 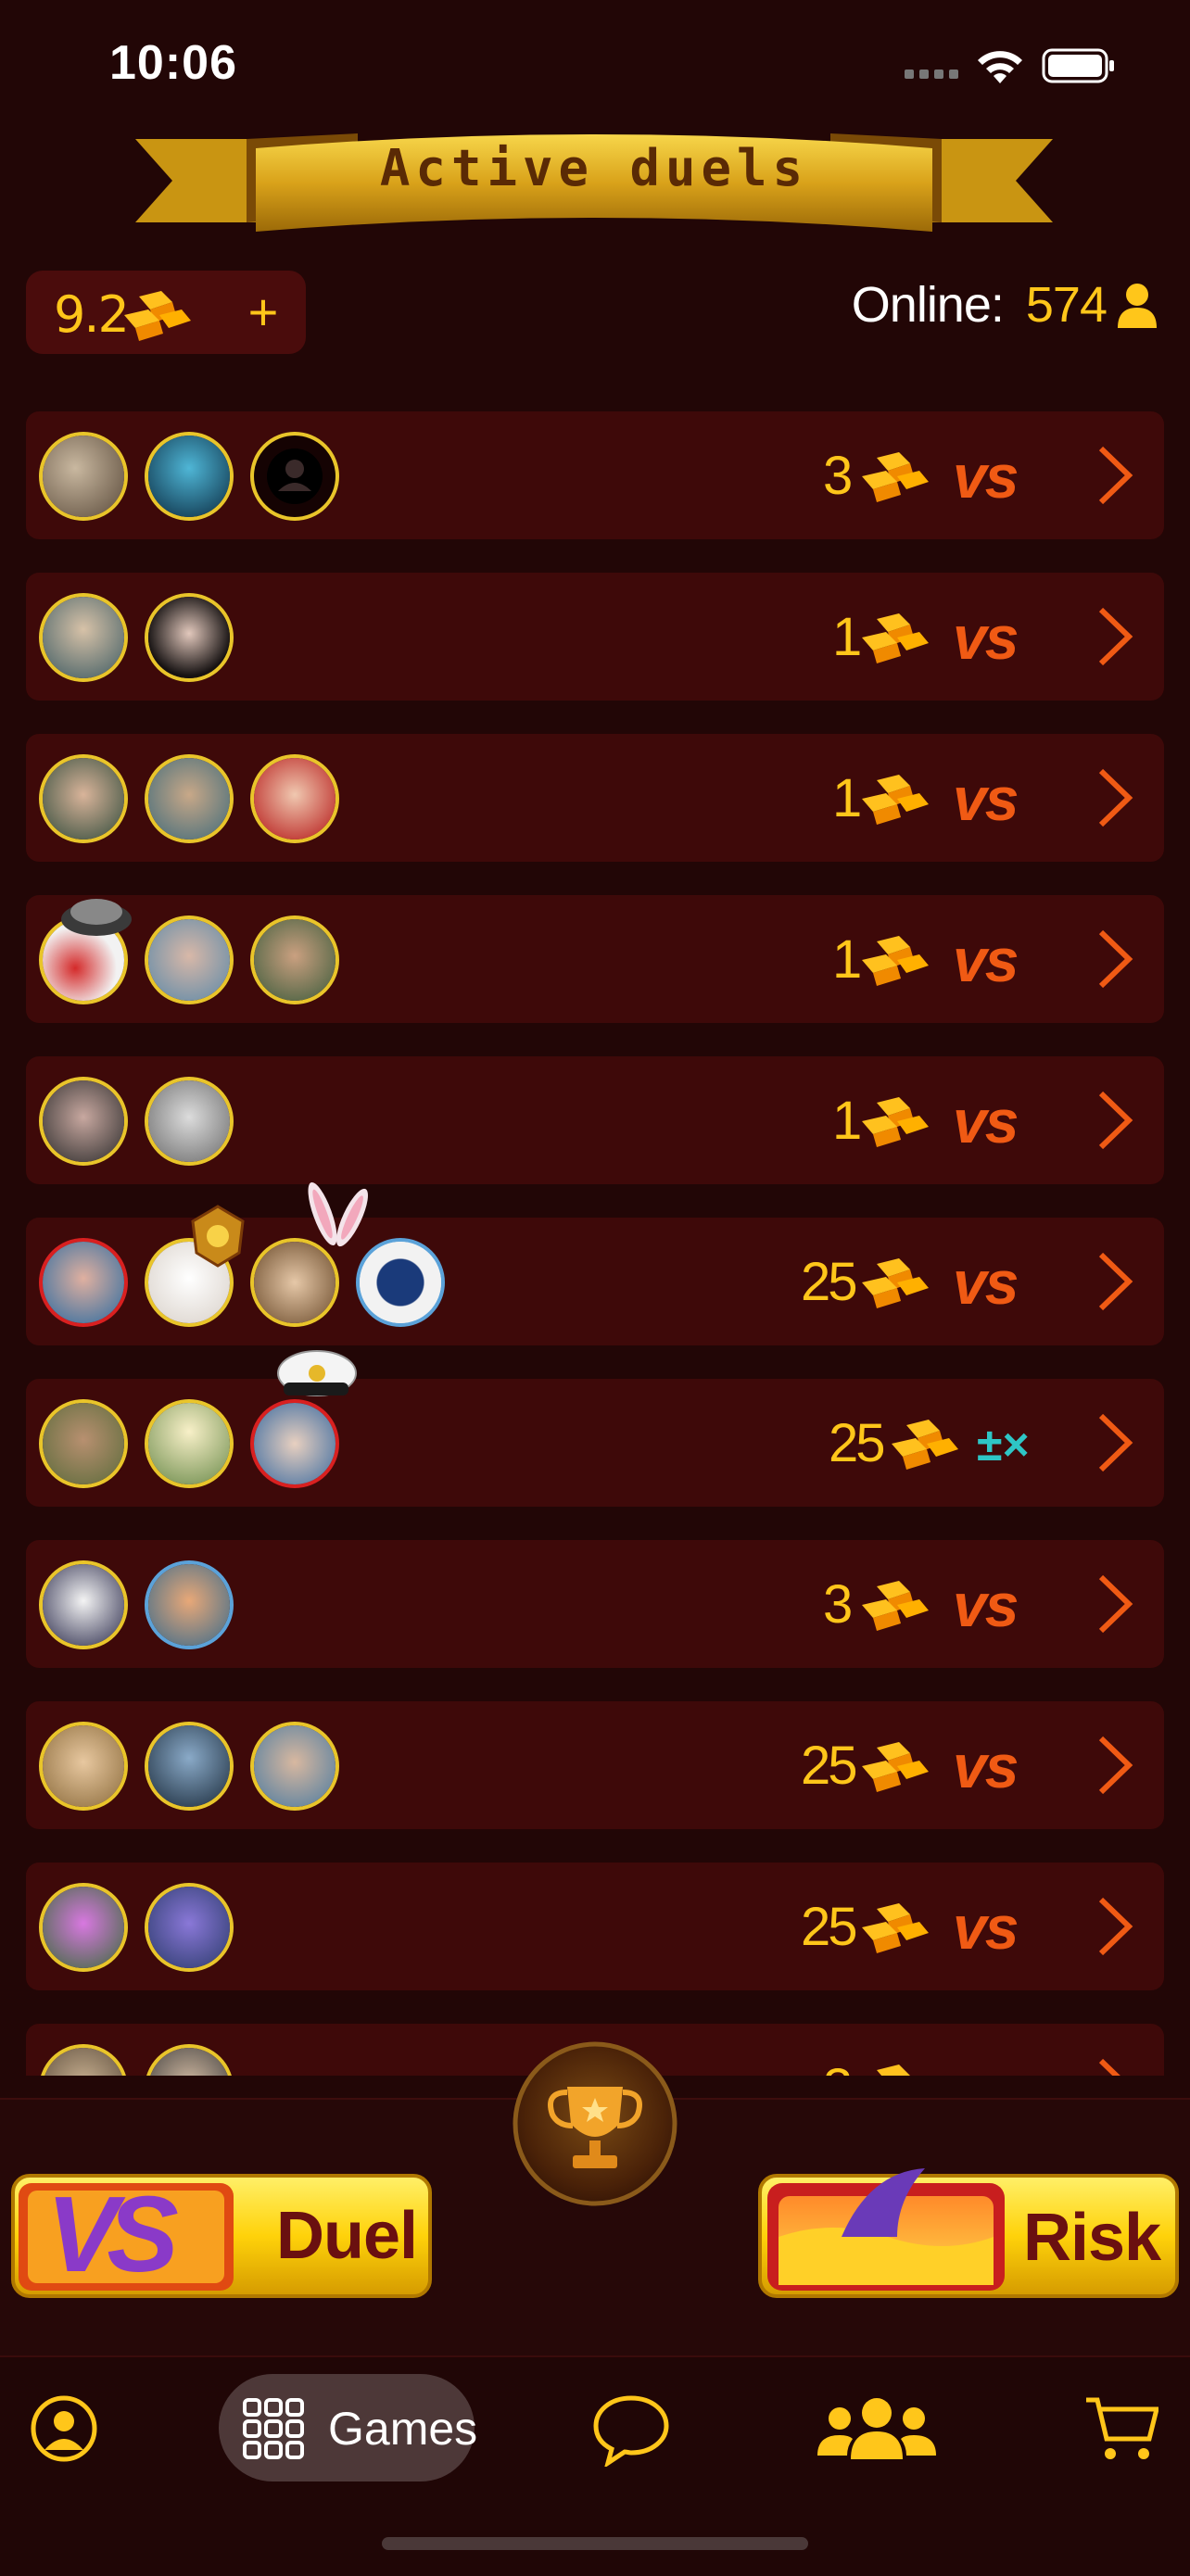 What do you see at coordinates (928, 305) in the screenshot?
I see `online-label: Online:` at bounding box center [928, 305].